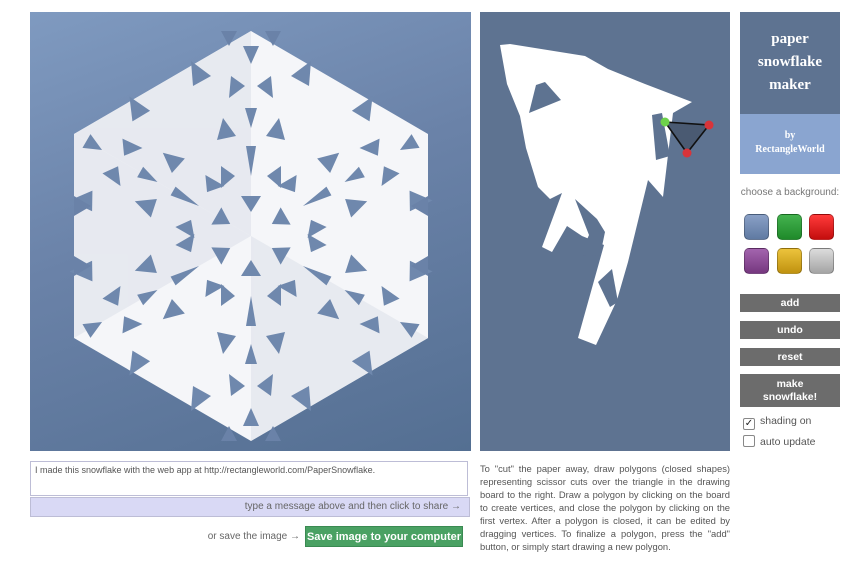 Image resolution: width=862 pixels, height=583 pixels. What do you see at coordinates (790, 39) in the screenshot?
I see `title-line: paper` at bounding box center [790, 39].